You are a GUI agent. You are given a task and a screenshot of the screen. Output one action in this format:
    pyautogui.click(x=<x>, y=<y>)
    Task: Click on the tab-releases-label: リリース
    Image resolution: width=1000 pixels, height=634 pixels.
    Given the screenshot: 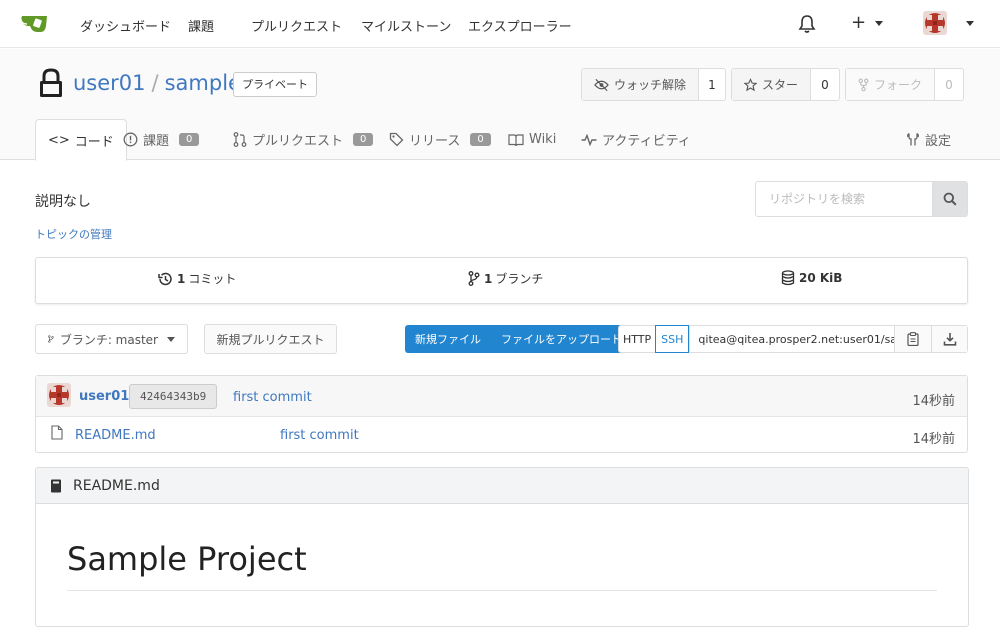 What is the action you would take?
    pyautogui.click(x=435, y=141)
    